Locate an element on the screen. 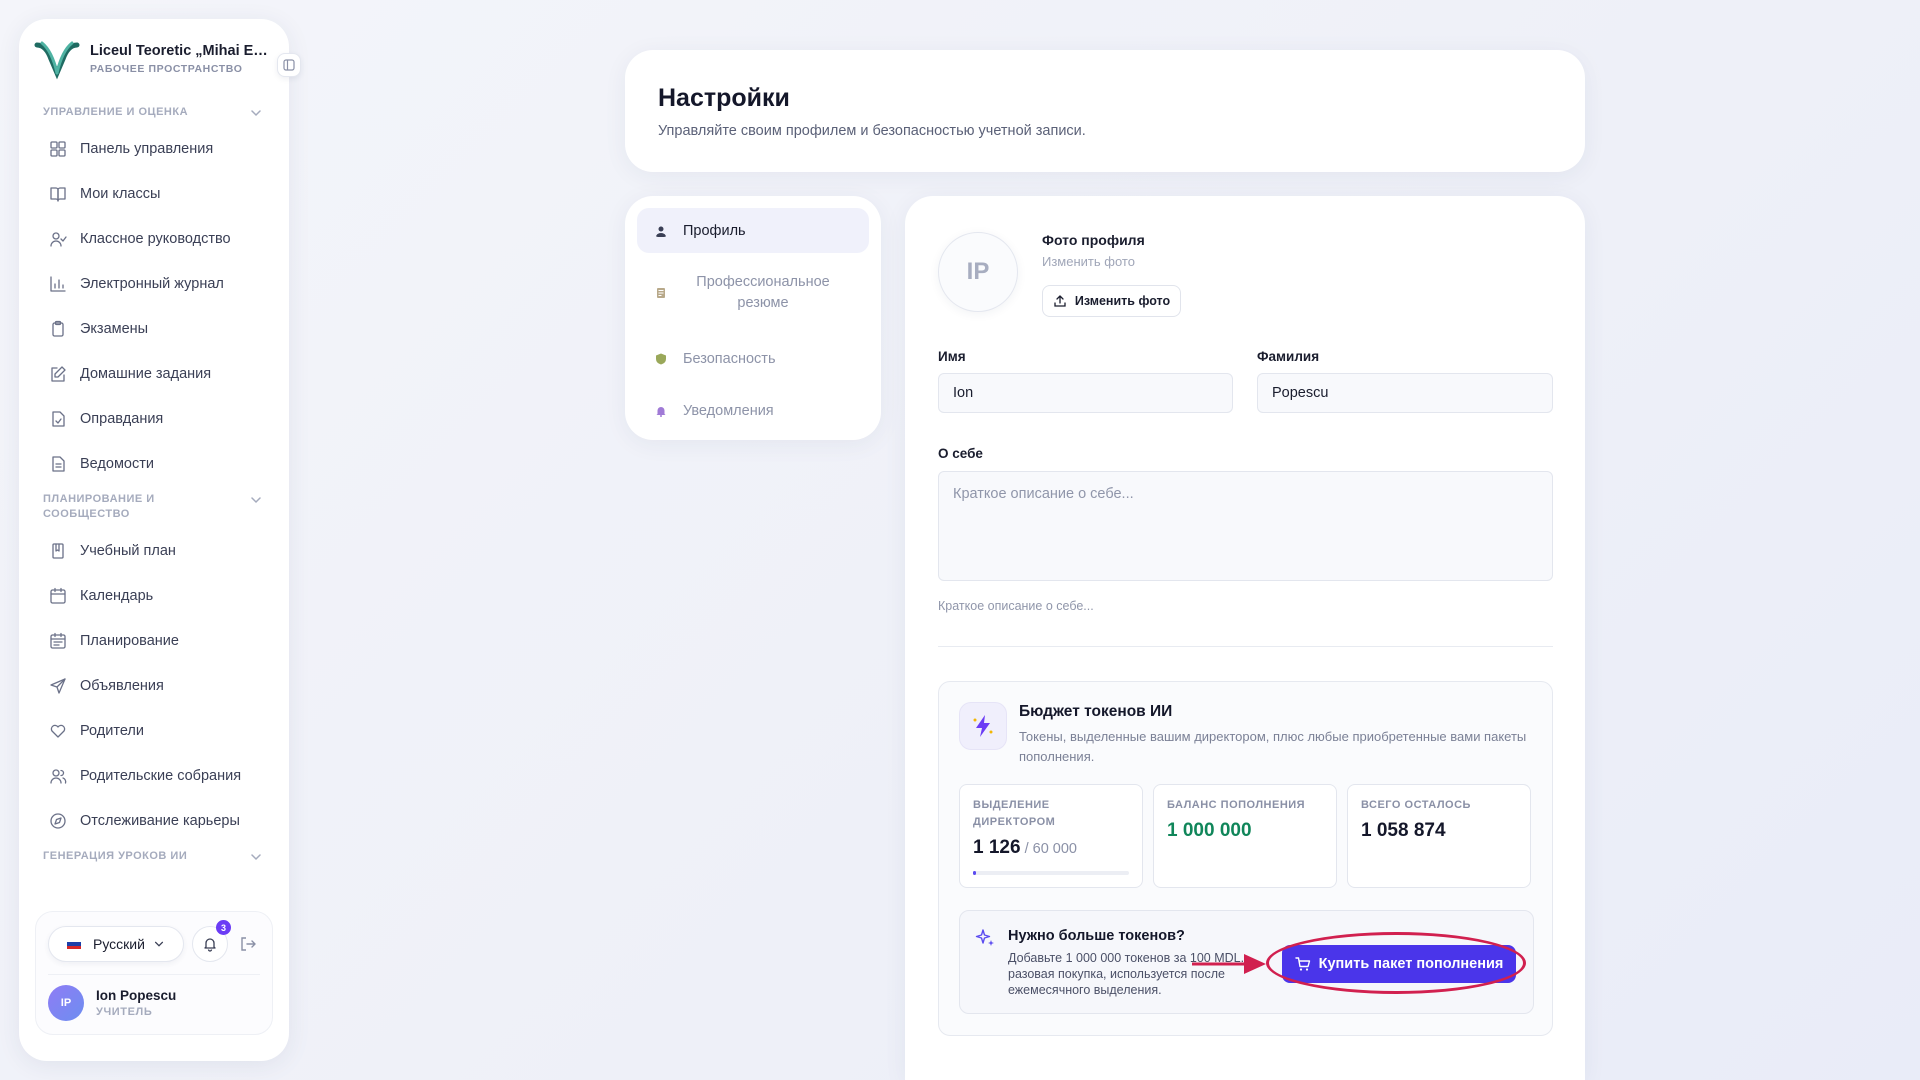  profile-avatar: IP is located at coordinates (978, 272).